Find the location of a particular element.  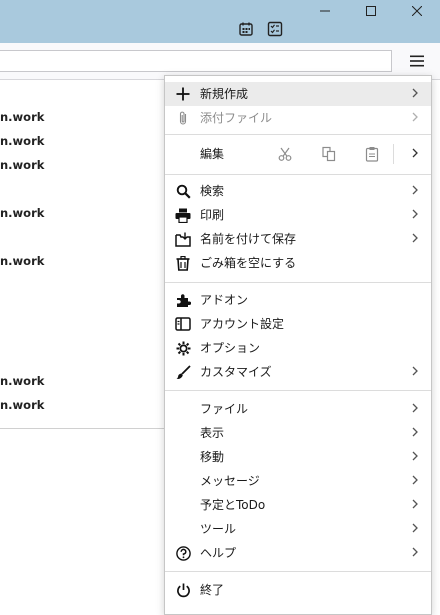

menu-item-attachments: 添付ファイル is located at coordinates (298, 118).